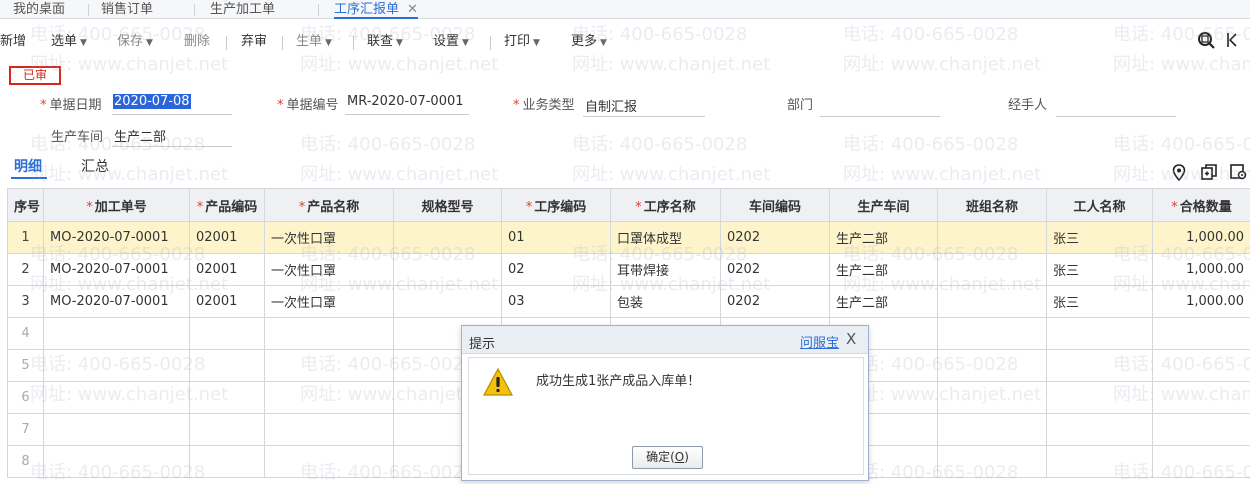 This screenshot has height=484, width=1250. I want to click on table-cell: 02, so click(556, 270).